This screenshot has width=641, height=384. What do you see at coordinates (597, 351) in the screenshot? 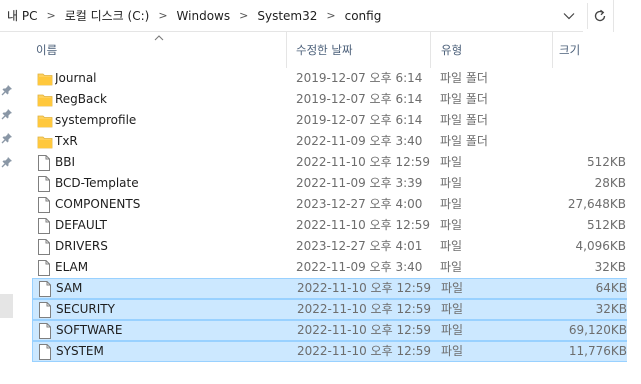
I see `file-size: 11,776KB` at bounding box center [597, 351].